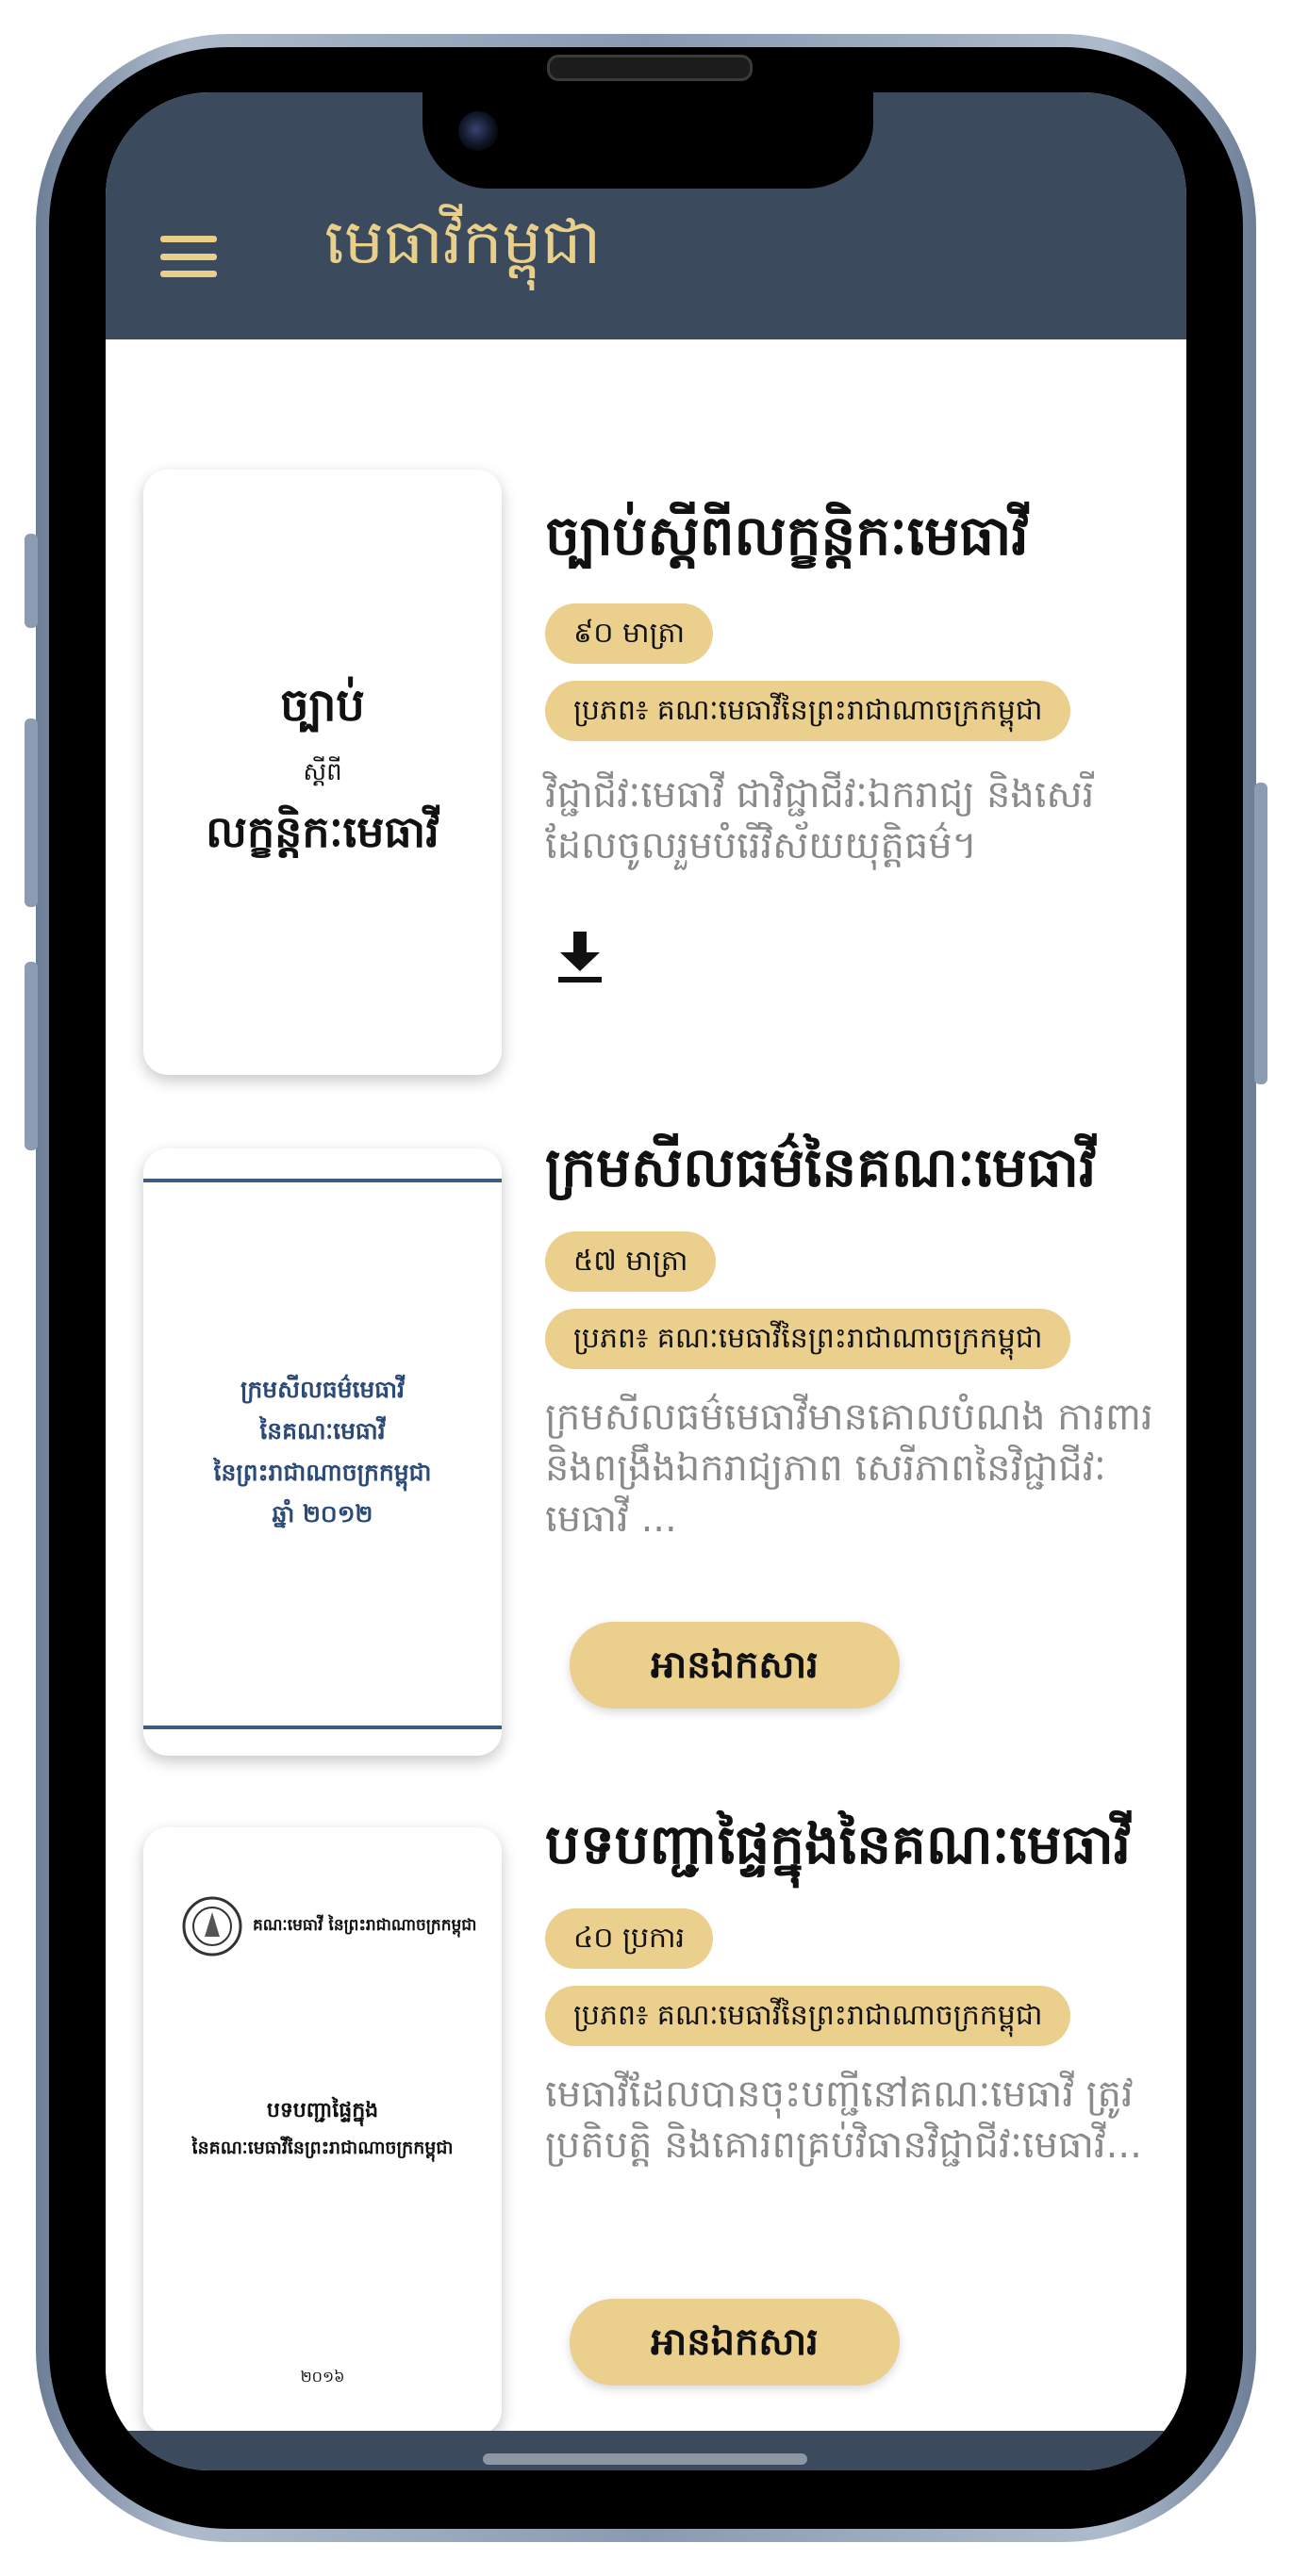 The height and width of the screenshot is (2576, 1292). Describe the element at coordinates (650, 68) in the screenshot. I see `speaker-grille` at that location.